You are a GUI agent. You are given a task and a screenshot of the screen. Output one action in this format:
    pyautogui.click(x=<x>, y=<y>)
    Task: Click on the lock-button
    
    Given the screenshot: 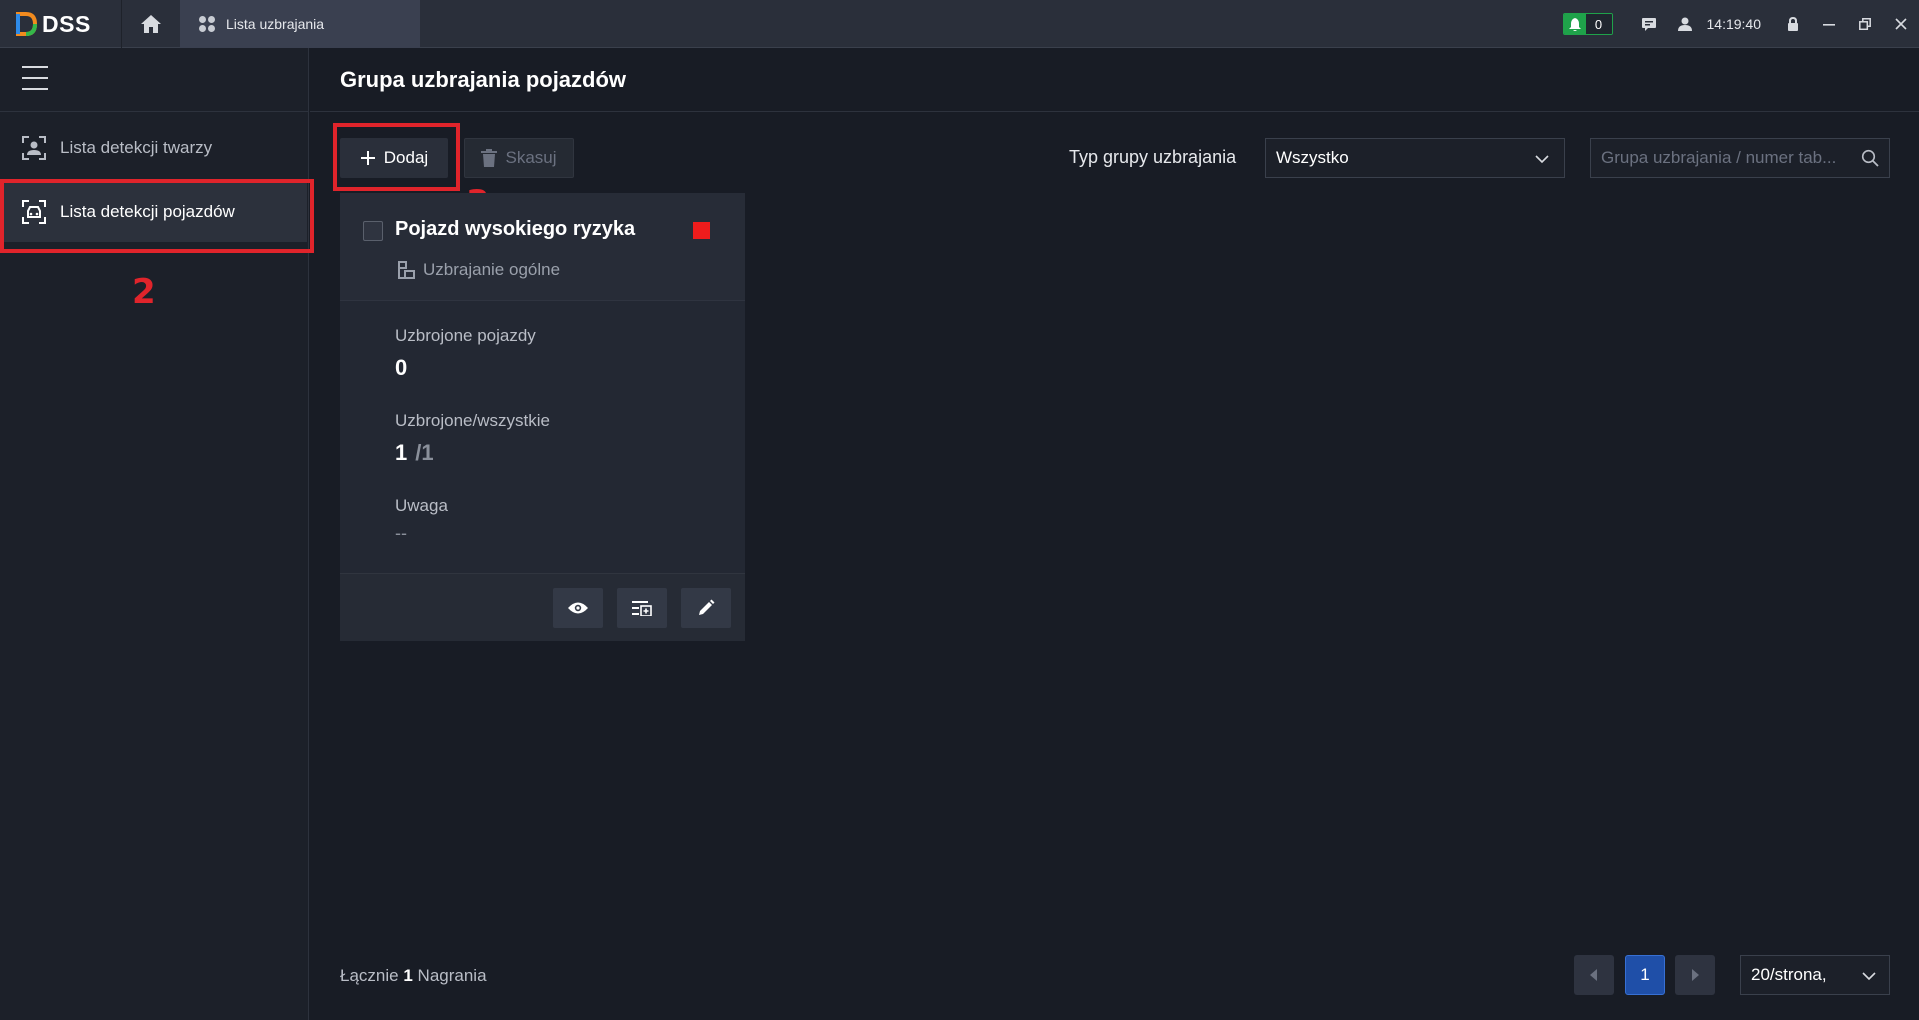 What is the action you would take?
    pyautogui.click(x=1793, y=24)
    